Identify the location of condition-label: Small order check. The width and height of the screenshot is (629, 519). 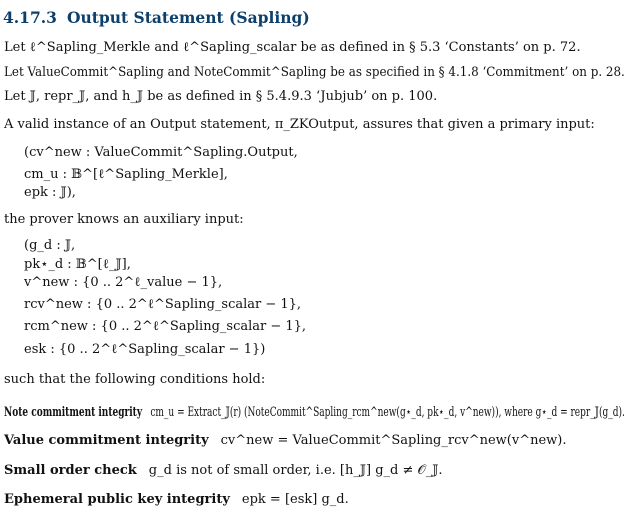
(70, 470).